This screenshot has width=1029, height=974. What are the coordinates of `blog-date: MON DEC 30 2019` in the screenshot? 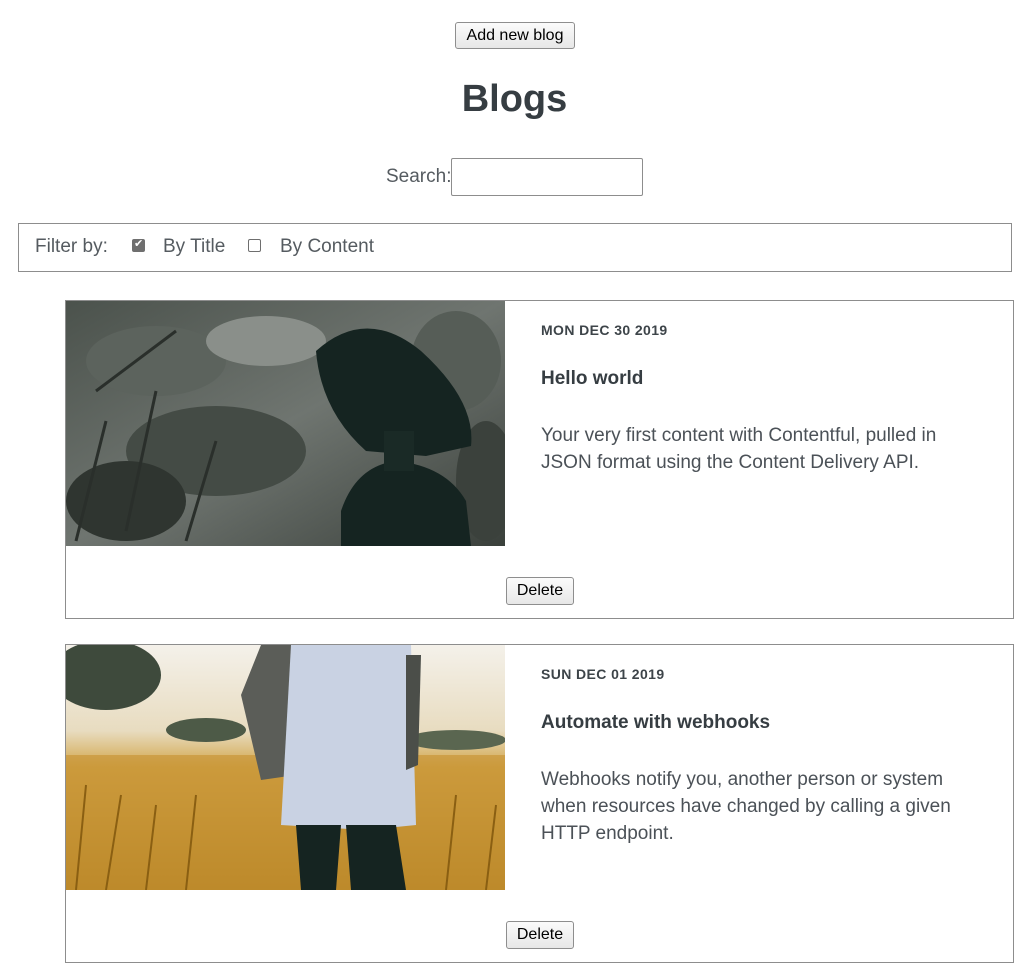 It's located at (604, 330).